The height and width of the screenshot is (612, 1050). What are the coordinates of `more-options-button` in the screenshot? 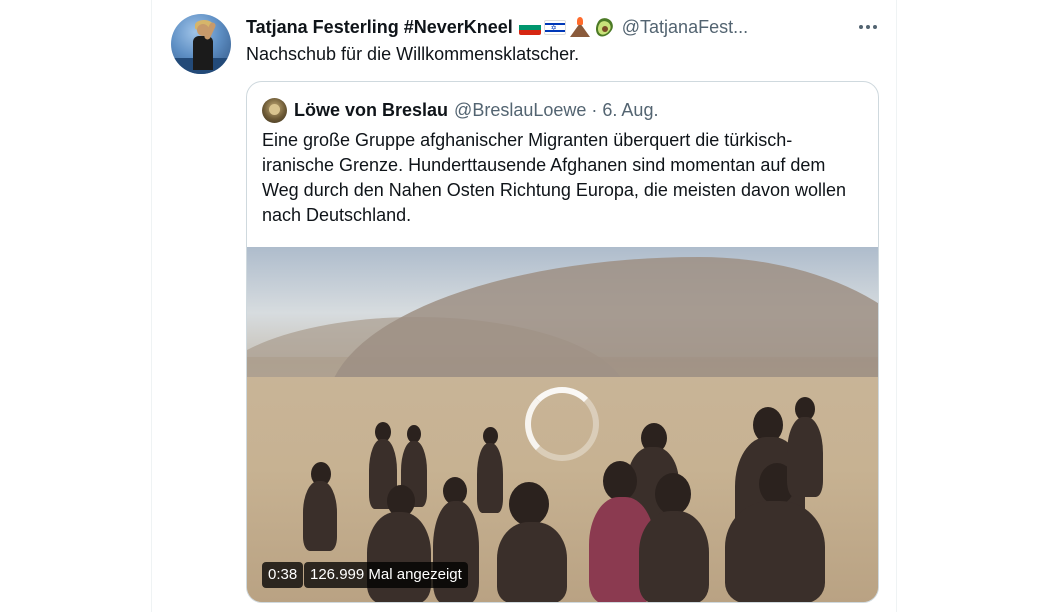 It's located at (868, 27).